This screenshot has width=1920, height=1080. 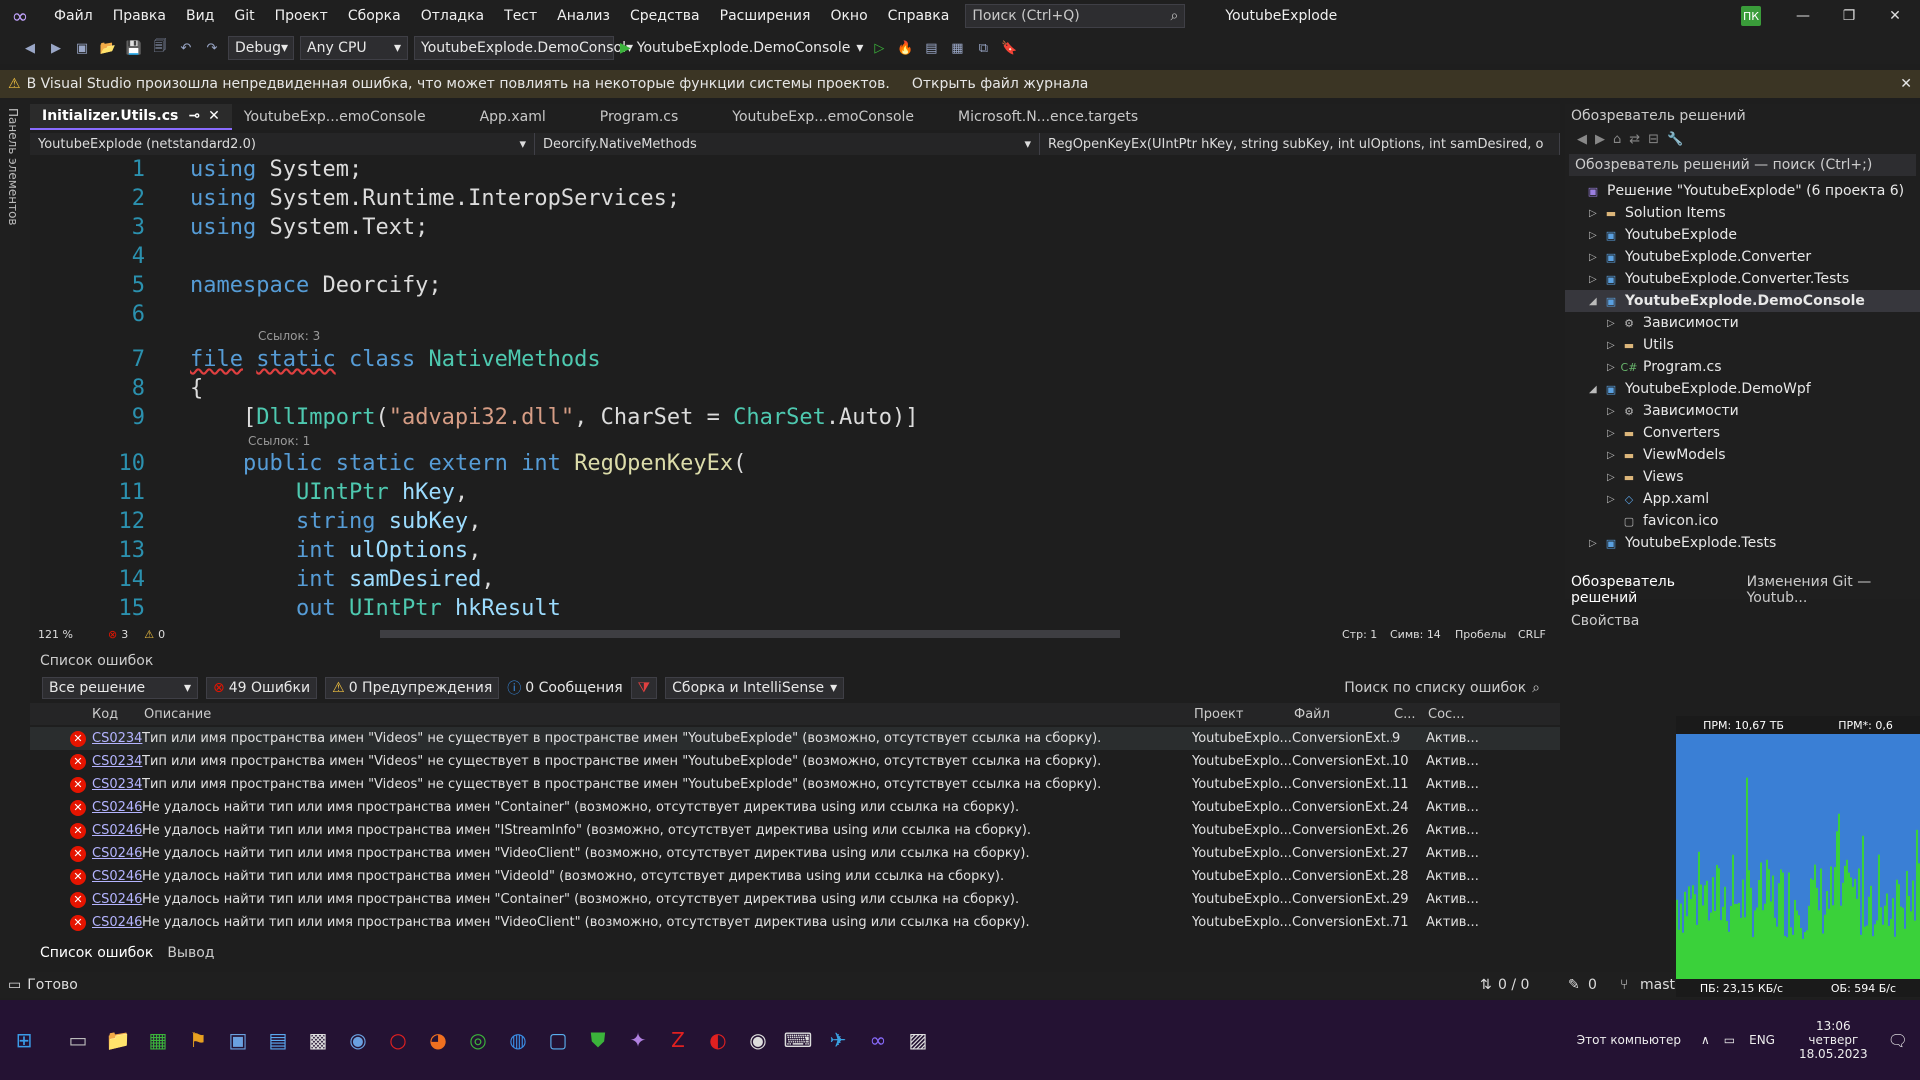 I want to click on solution-tree-item: ▷ ▬ Utils, so click(x=1742, y=345).